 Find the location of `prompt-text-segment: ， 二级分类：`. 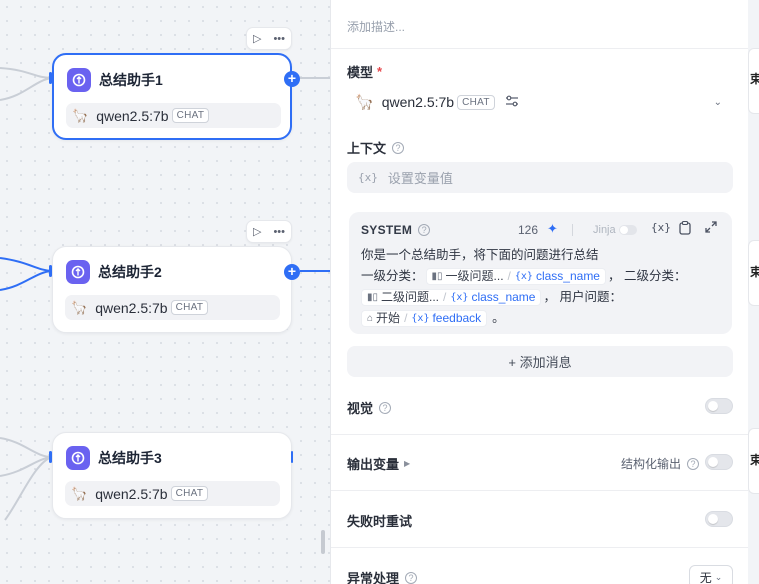

prompt-text-segment: ， 二级分类： is located at coordinates (647, 276).